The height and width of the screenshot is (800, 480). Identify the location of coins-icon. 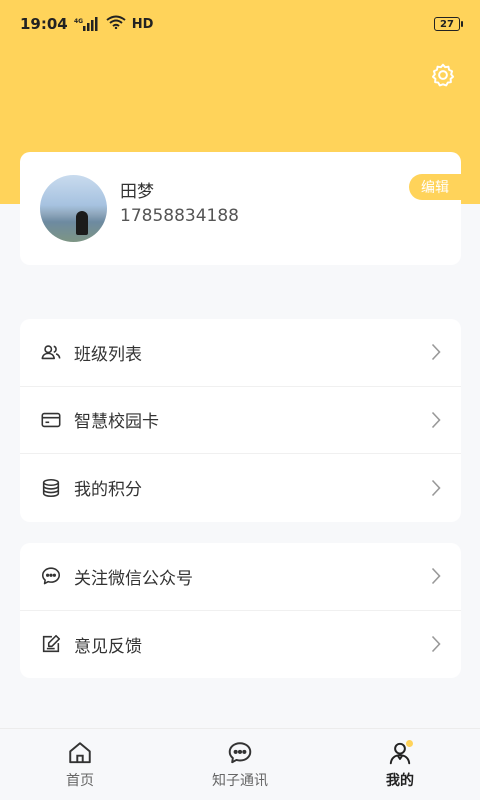
(51, 488).